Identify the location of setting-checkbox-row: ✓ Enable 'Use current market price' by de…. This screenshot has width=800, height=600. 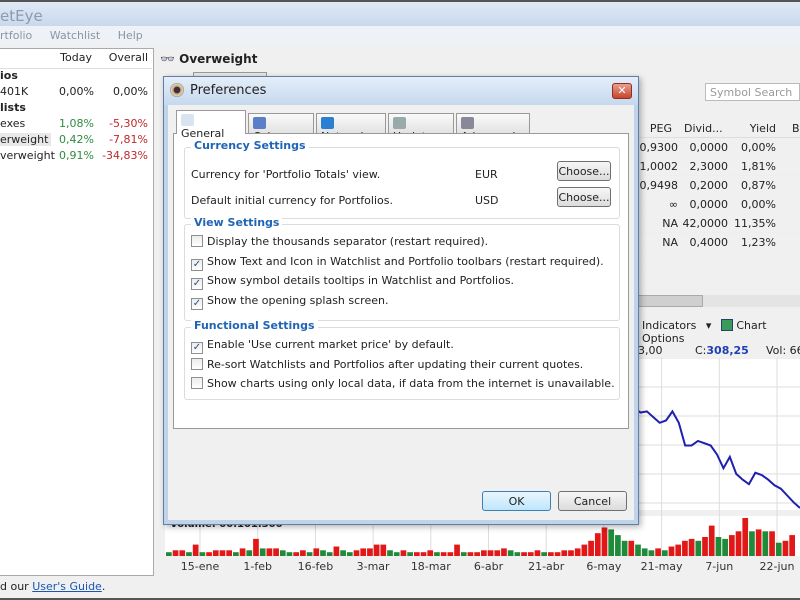
(322, 346).